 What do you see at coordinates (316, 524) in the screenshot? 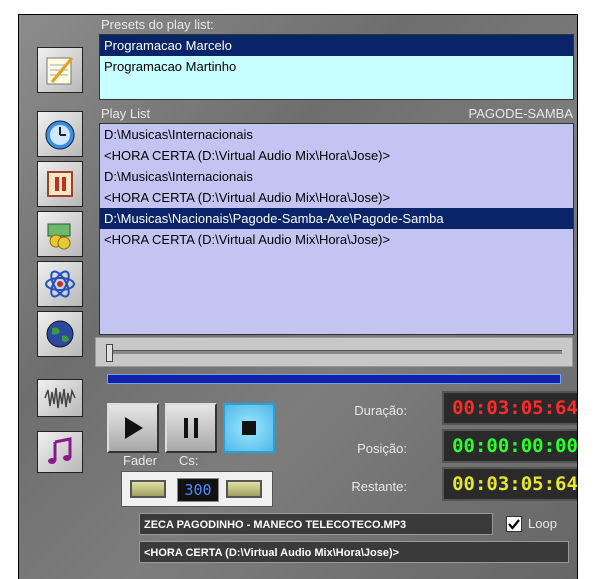
I see `now-playing: ZECA PAGODINHO - MANECO TELECOTECO.MP3` at bounding box center [316, 524].